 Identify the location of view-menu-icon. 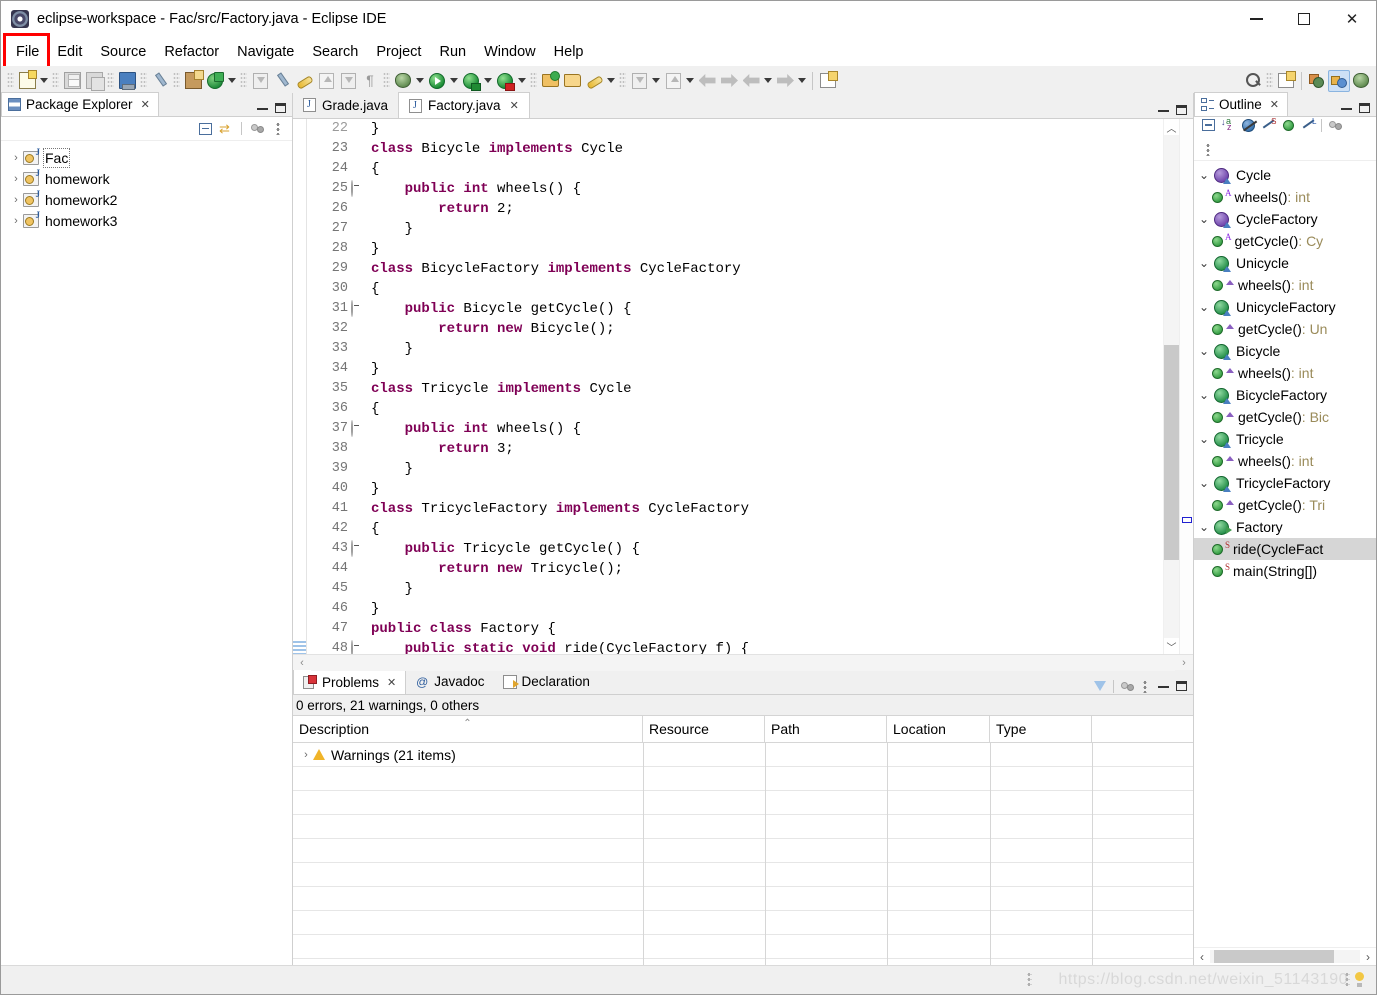
(257, 129).